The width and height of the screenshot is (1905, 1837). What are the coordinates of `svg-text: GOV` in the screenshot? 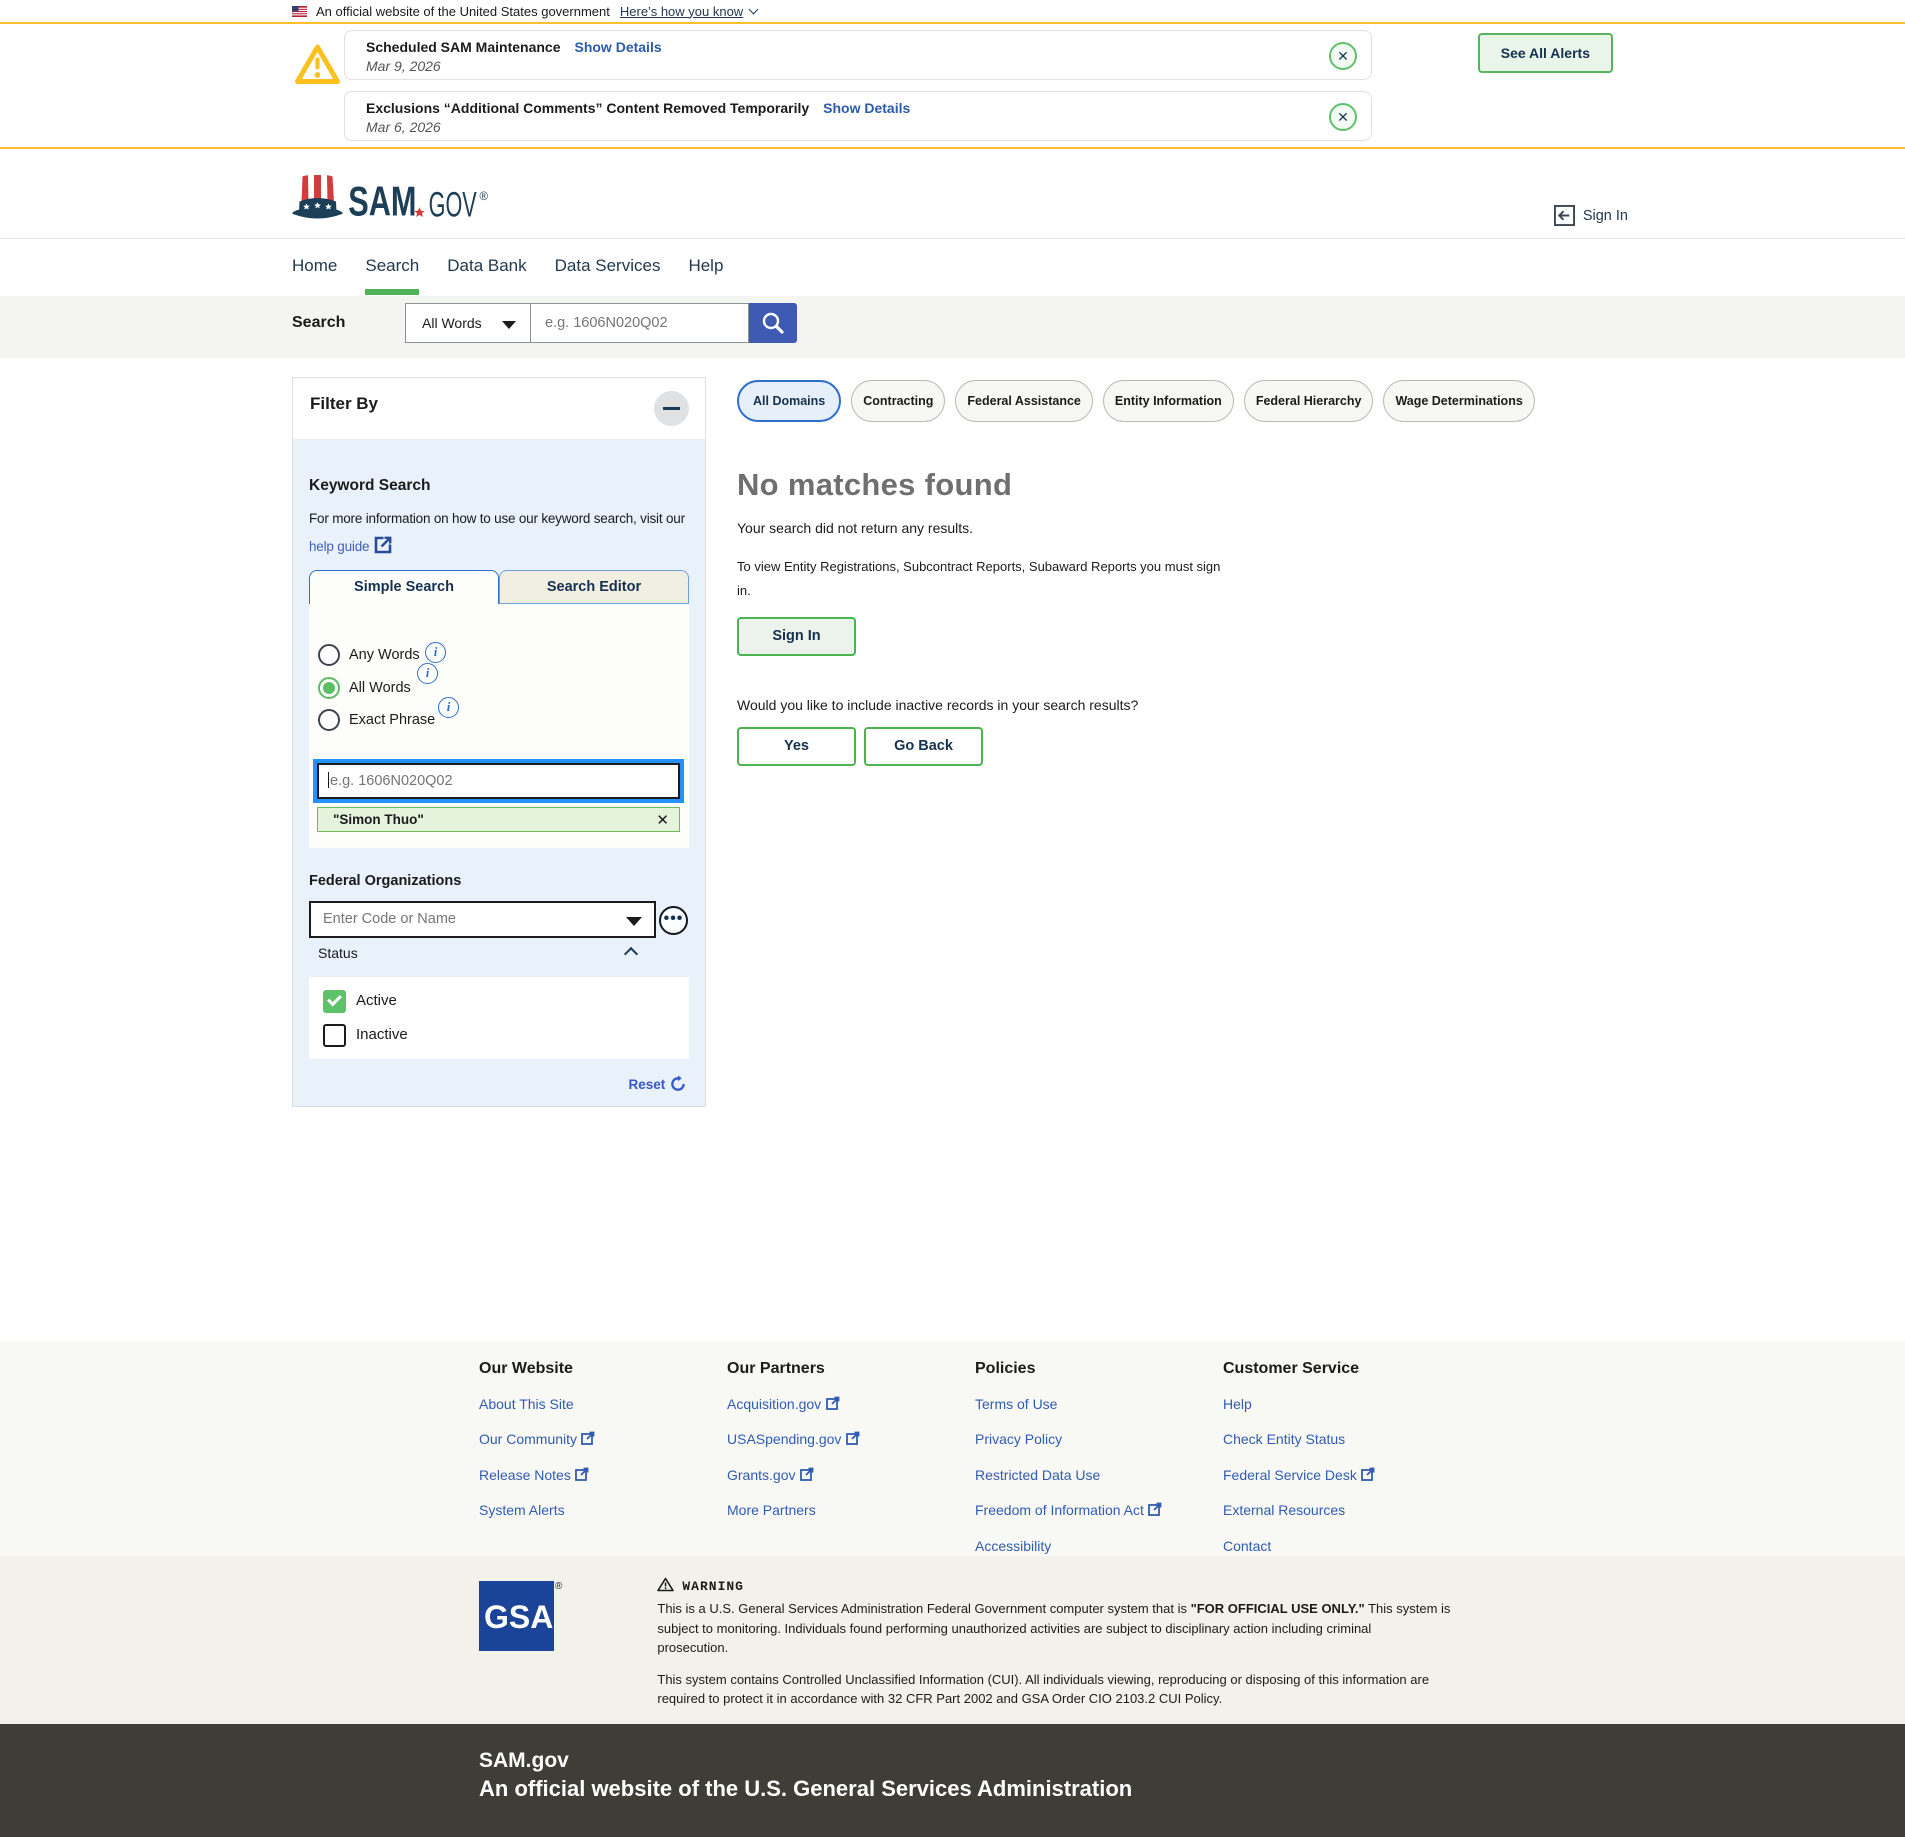 It's located at (453, 204).